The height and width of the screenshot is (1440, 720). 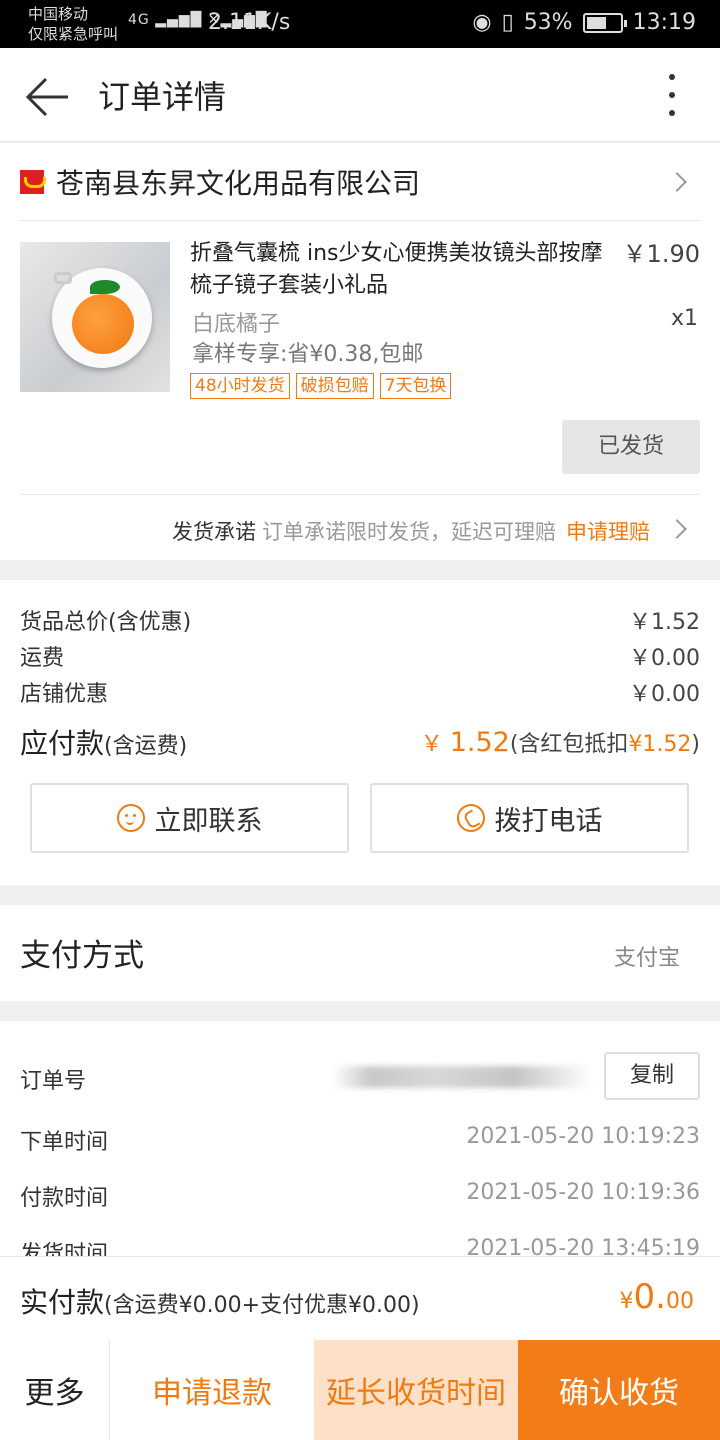 I want to click on chevron-right-icon, so click(x=677, y=529).